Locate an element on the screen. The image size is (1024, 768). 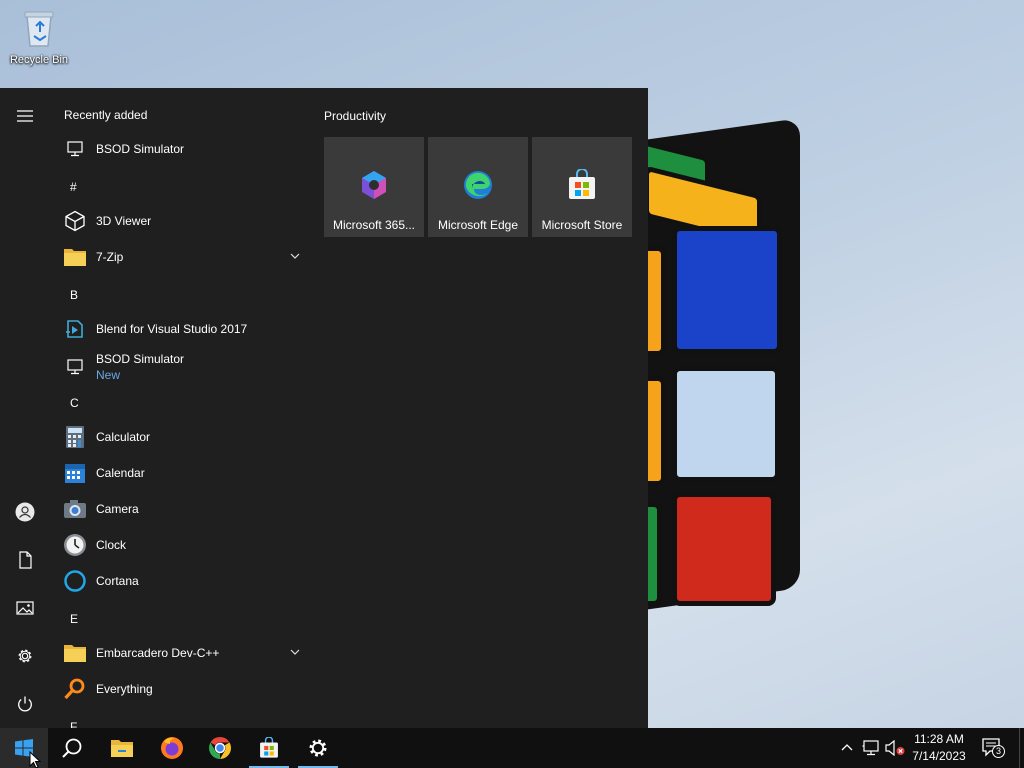
cortana-icon is located at coordinates (75, 581).